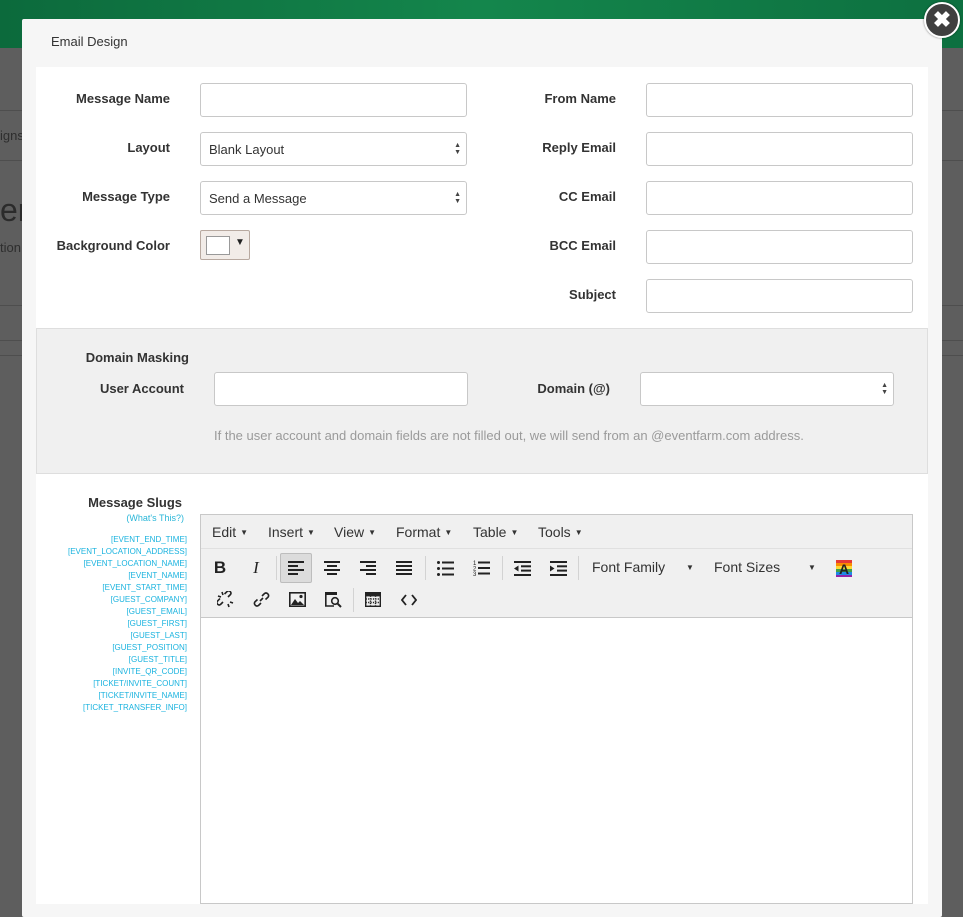 This screenshot has height=917, width=963. I want to click on bullet-list-icon, so click(445, 568).